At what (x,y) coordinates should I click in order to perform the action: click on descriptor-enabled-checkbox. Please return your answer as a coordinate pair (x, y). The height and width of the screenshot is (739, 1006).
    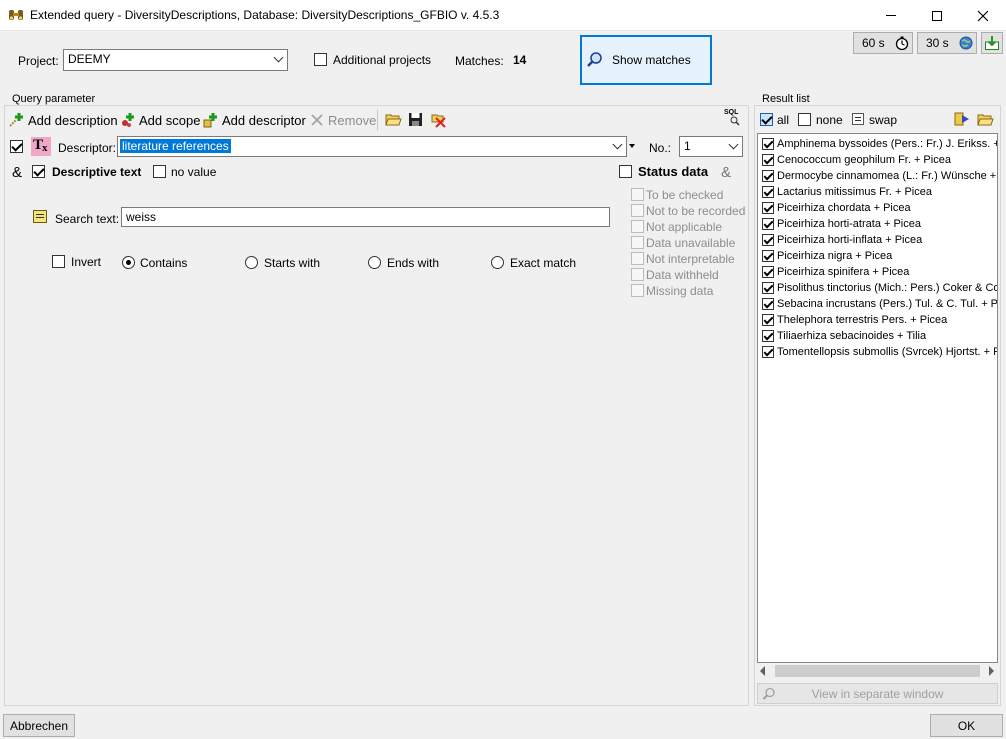
    Looking at the image, I should click on (16, 146).